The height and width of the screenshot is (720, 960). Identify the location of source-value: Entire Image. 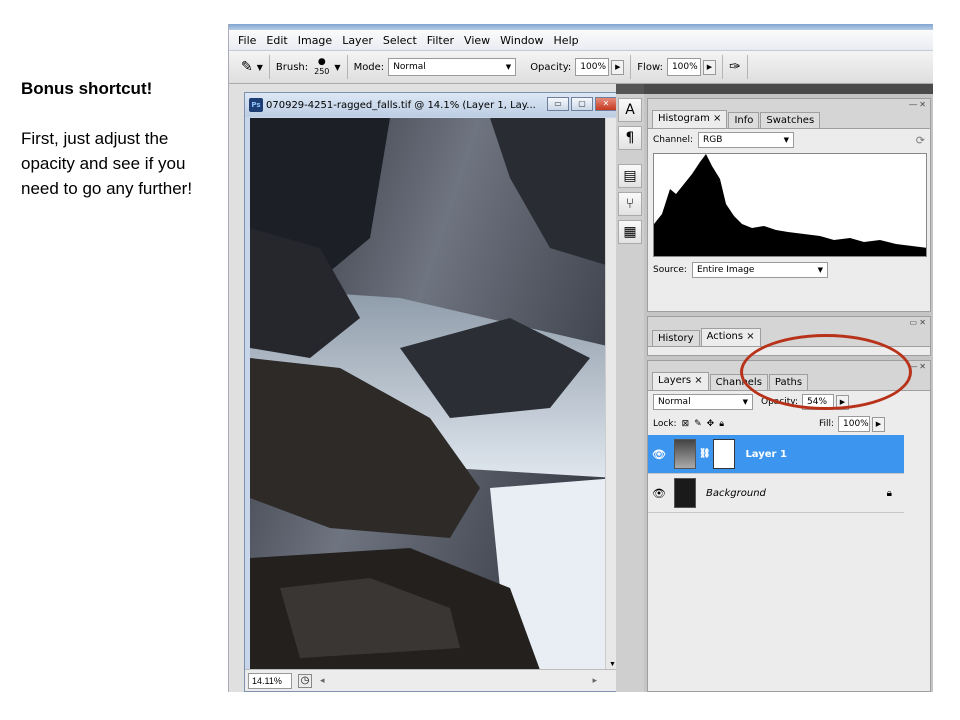
(725, 270).